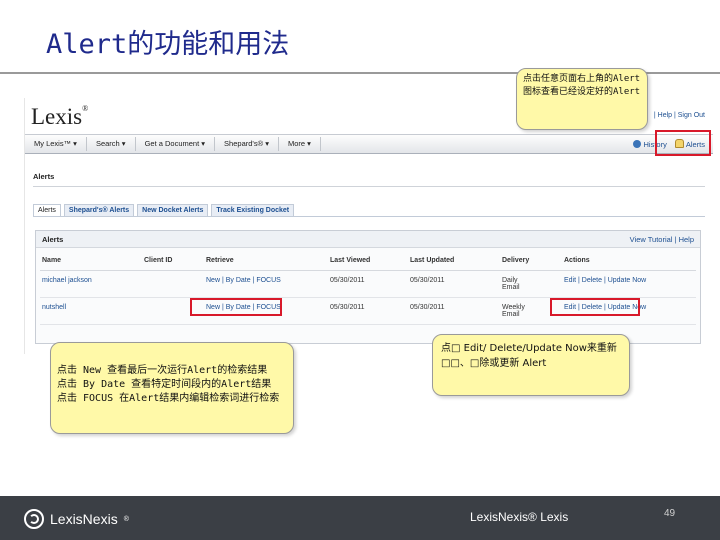 The image size is (720, 540). I want to click on lexis-logo: Lexis®, so click(60, 116).